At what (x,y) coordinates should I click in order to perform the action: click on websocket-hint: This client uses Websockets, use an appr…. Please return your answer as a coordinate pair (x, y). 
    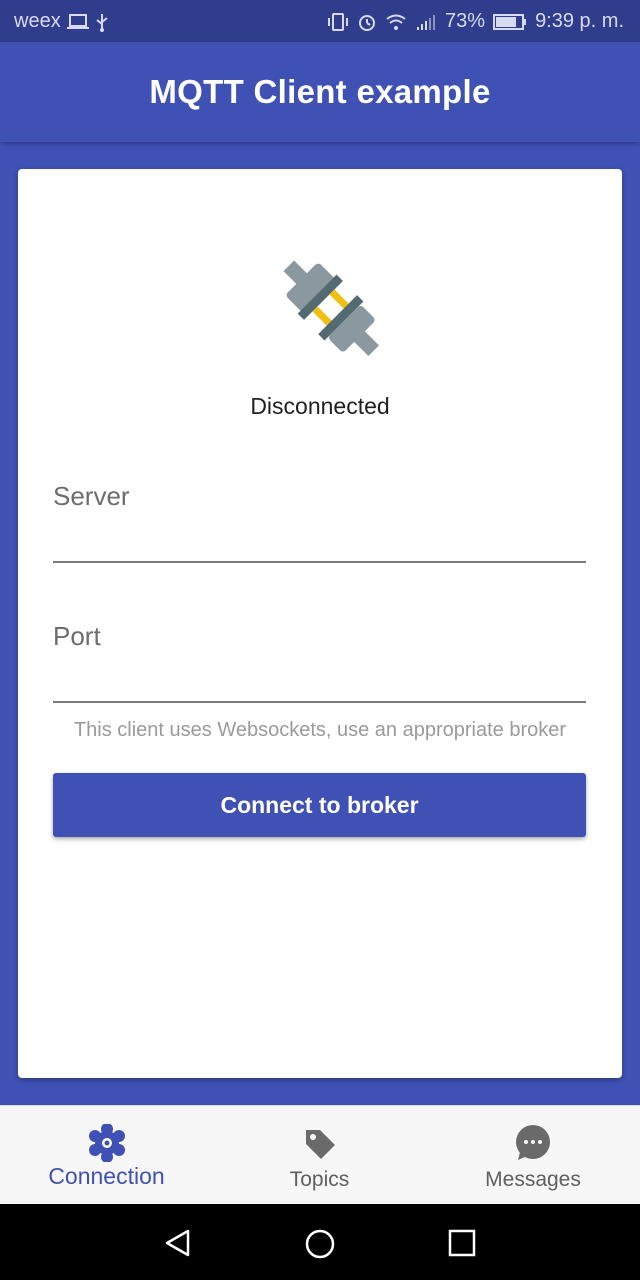
    Looking at the image, I should click on (320, 730).